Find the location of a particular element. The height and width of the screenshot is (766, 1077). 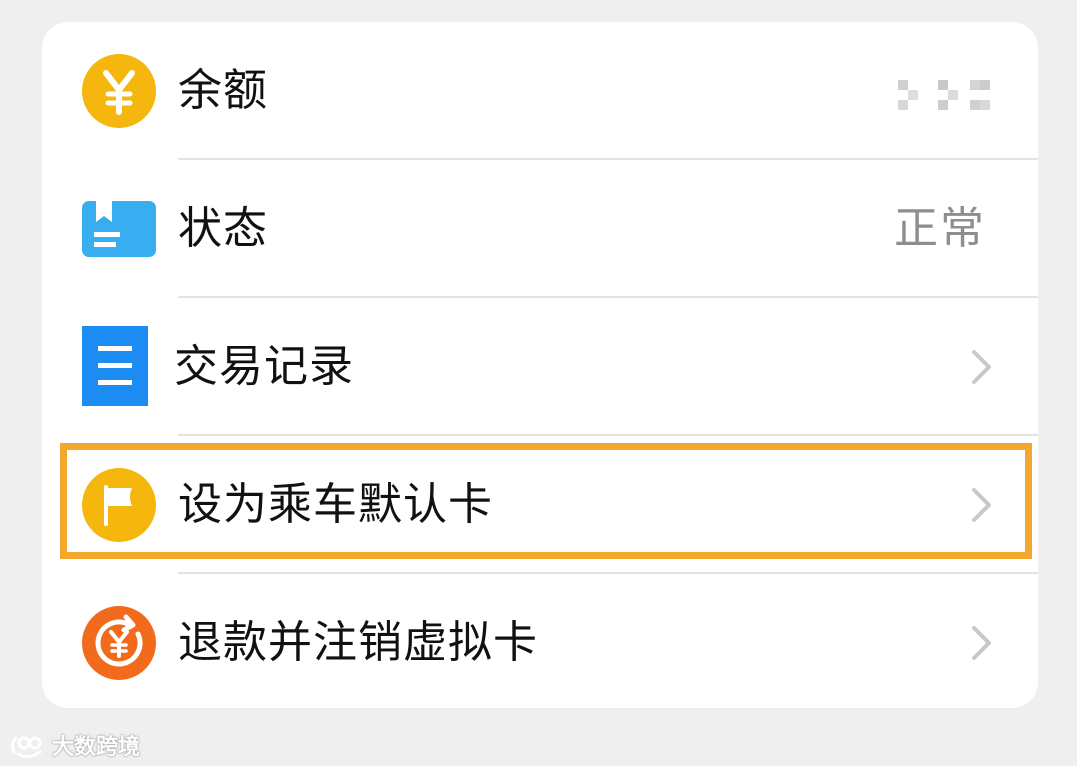

watermark-logo-icon is located at coordinates (26, 747).